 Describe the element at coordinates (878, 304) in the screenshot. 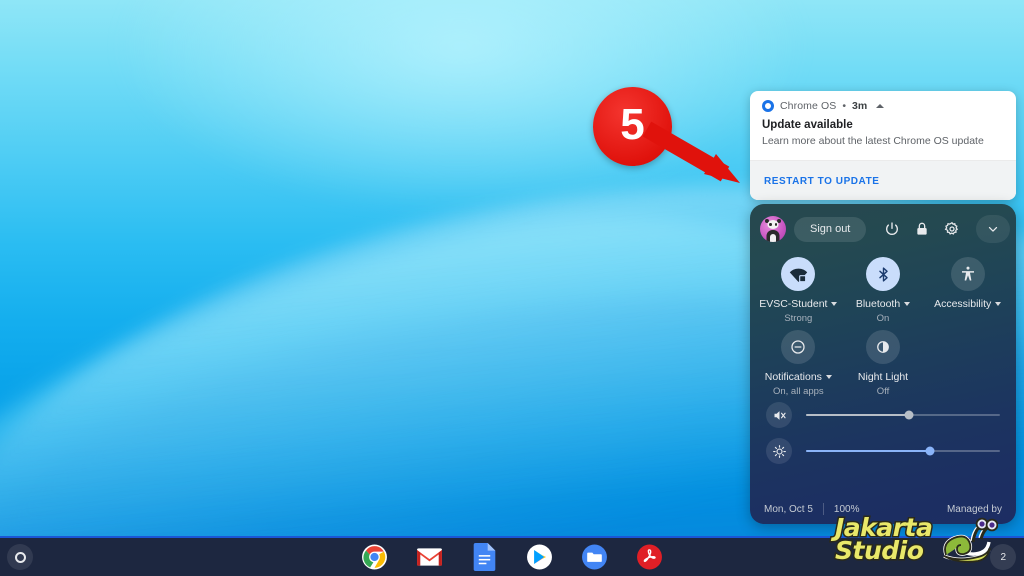

I see `tile-bluetooth-label: Bluetooth` at that location.